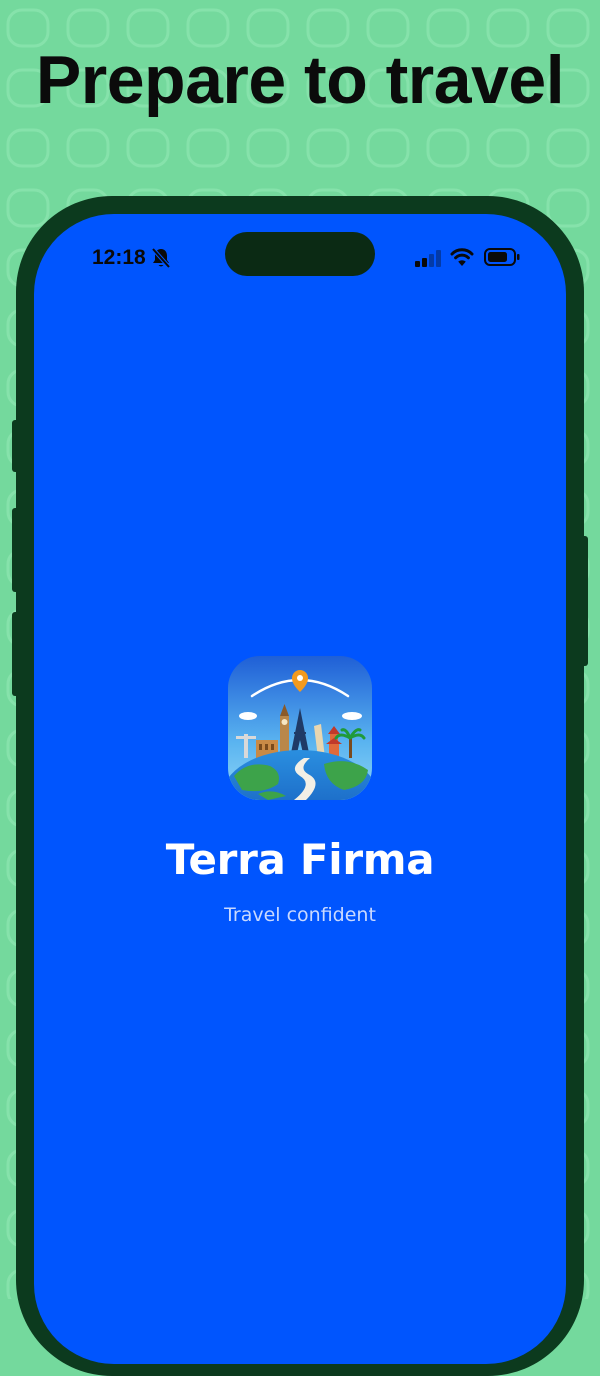  Describe the element at coordinates (428, 258) in the screenshot. I see `cellular-signal-icon` at that location.